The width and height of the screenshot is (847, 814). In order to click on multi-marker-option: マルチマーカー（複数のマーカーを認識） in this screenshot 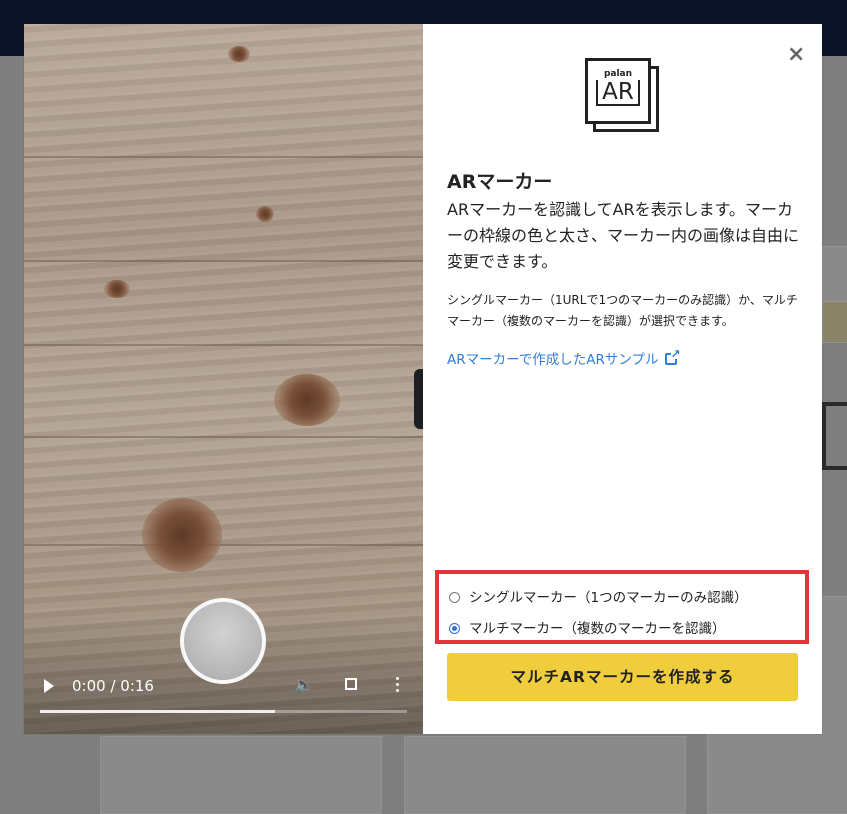, I will do `click(587, 627)`.